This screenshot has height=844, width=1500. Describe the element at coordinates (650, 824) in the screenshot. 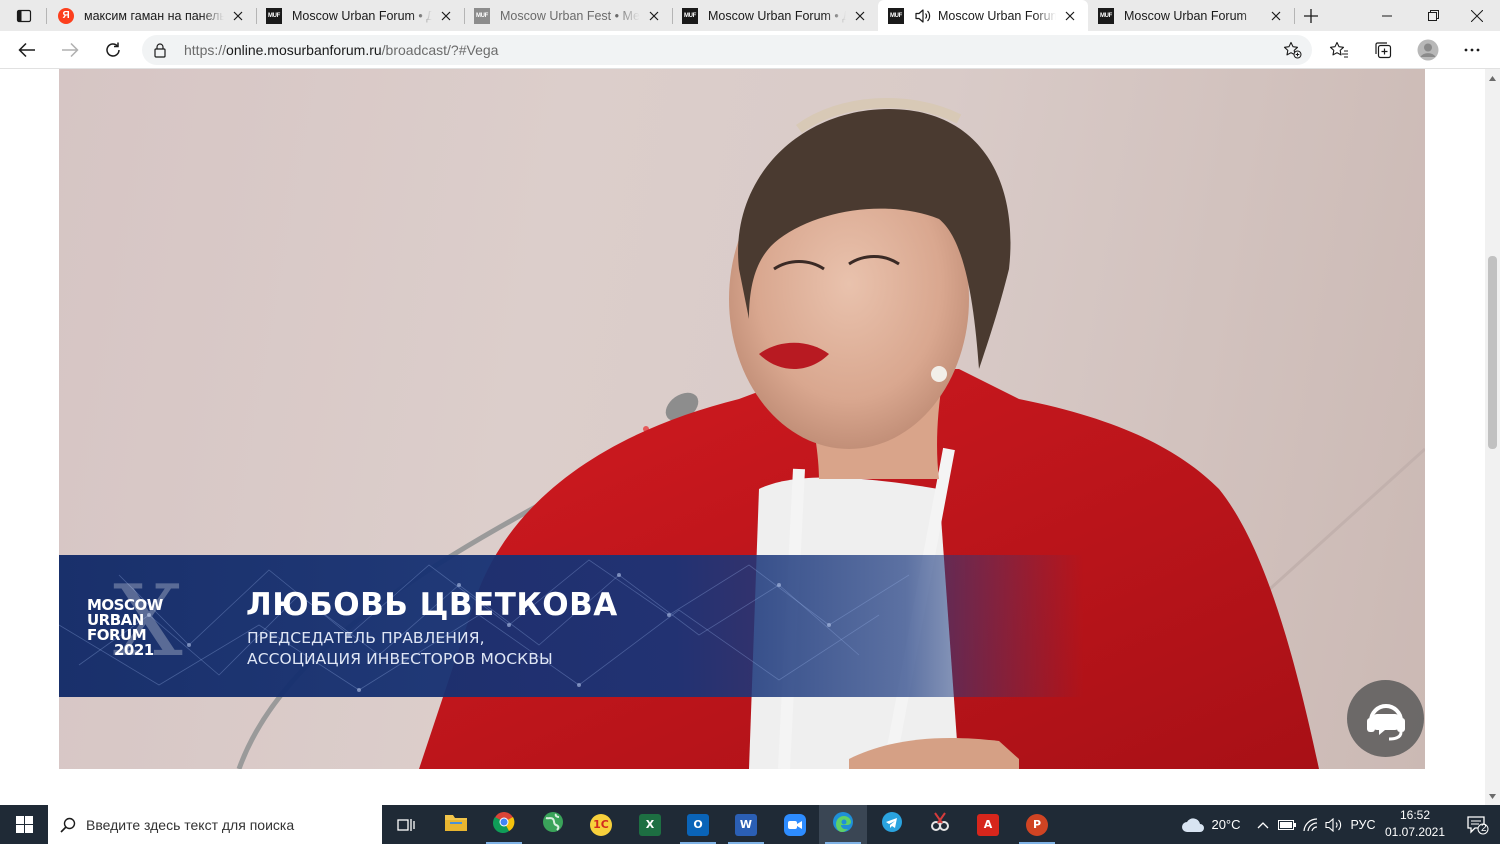

I see `taskbar-excel: X` at that location.